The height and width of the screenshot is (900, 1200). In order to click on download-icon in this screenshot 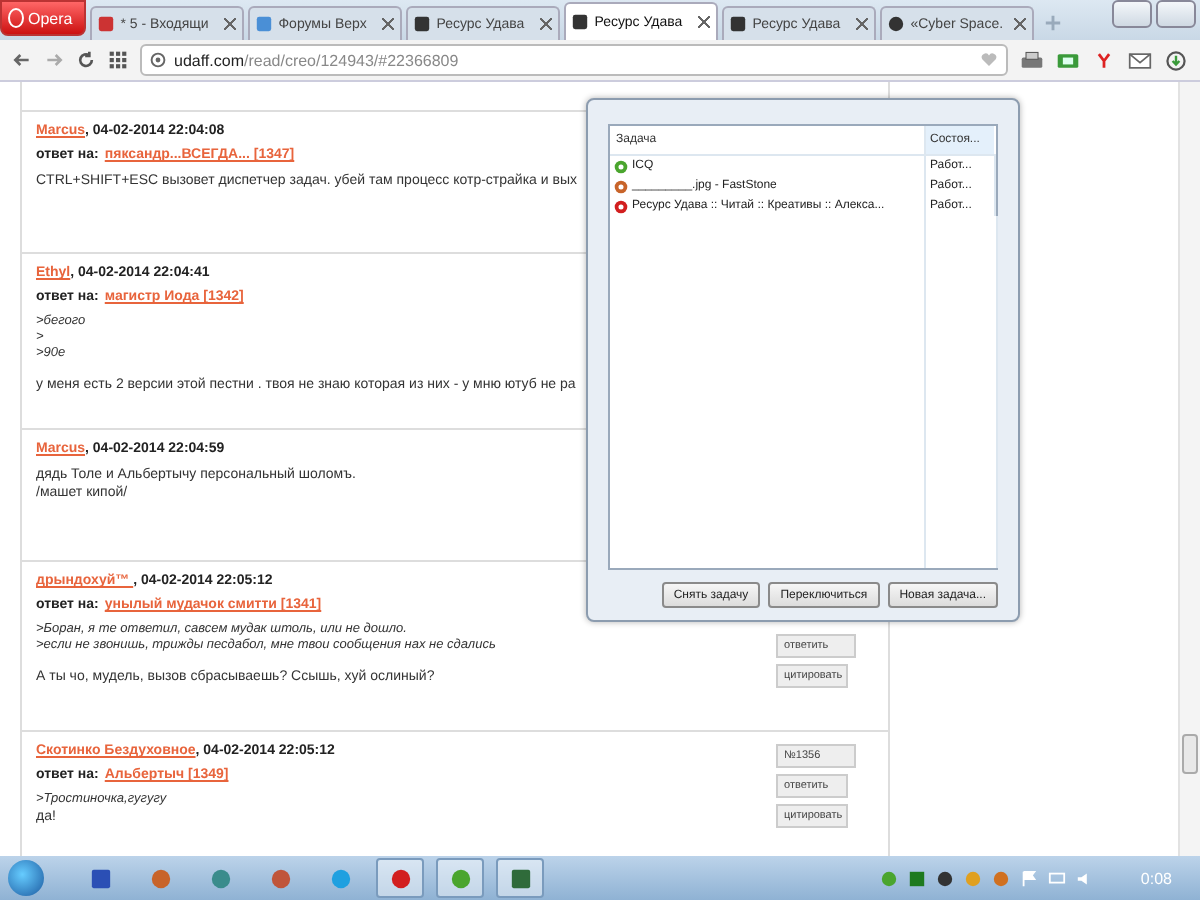, I will do `click(1176, 60)`.